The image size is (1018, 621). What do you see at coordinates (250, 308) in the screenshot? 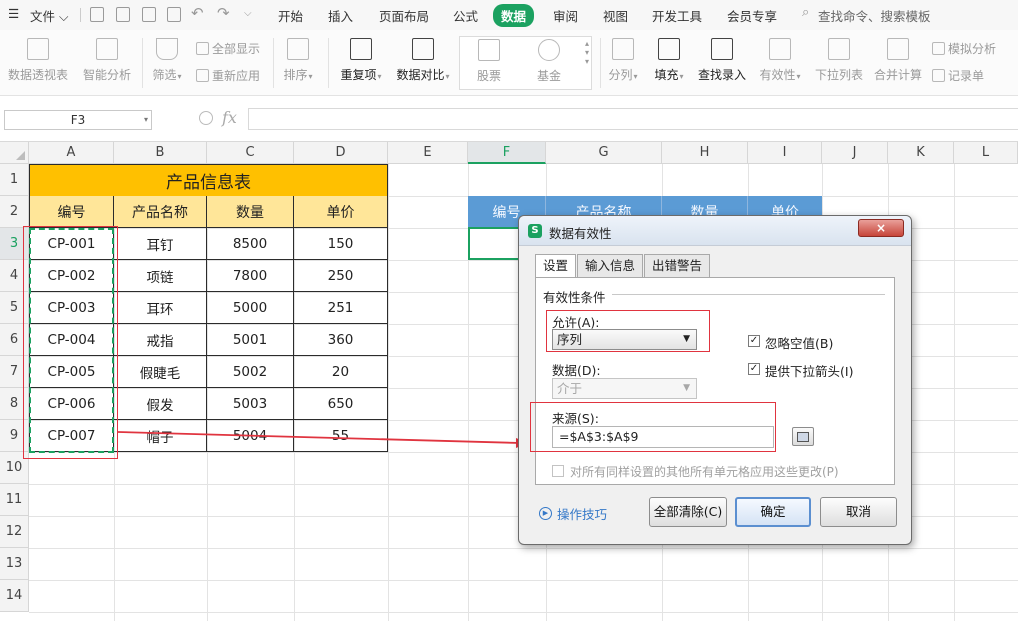
I see `table-cell: 5000` at bounding box center [250, 308].